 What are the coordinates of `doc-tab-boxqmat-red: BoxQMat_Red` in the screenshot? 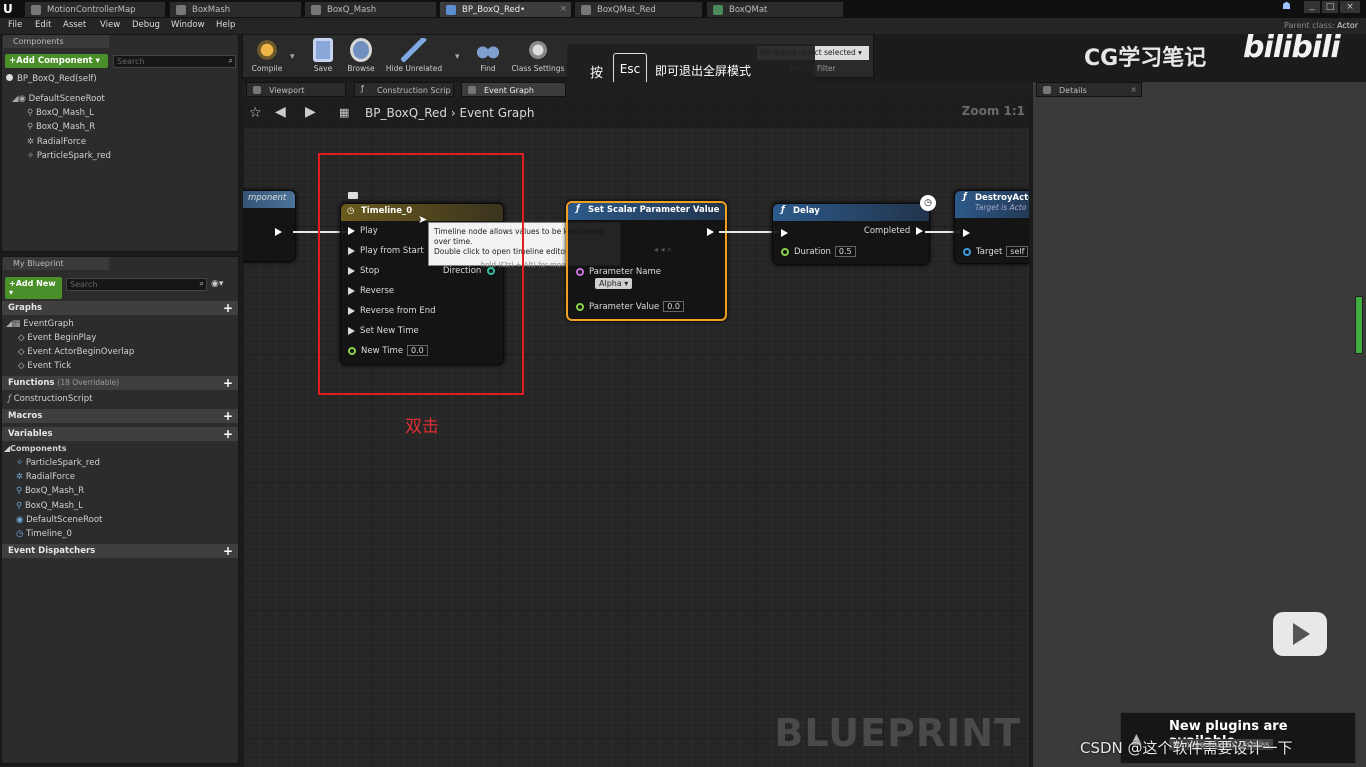 It's located at (638, 9).